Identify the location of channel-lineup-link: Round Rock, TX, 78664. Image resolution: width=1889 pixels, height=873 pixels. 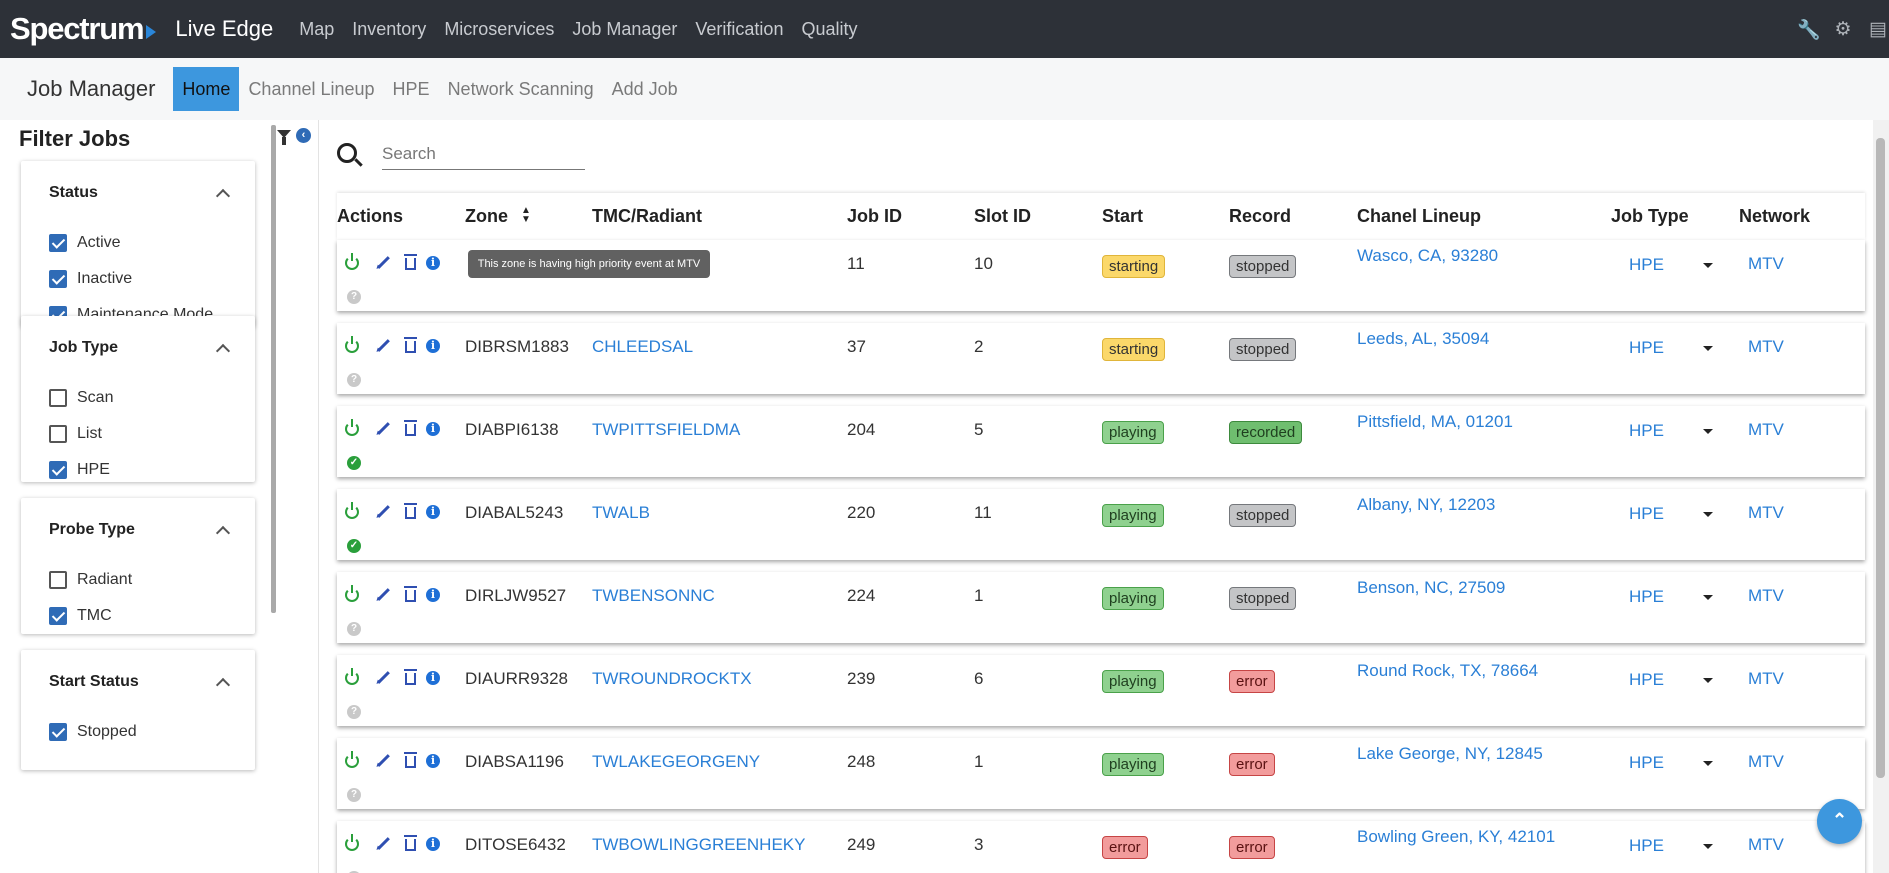
(1447, 671).